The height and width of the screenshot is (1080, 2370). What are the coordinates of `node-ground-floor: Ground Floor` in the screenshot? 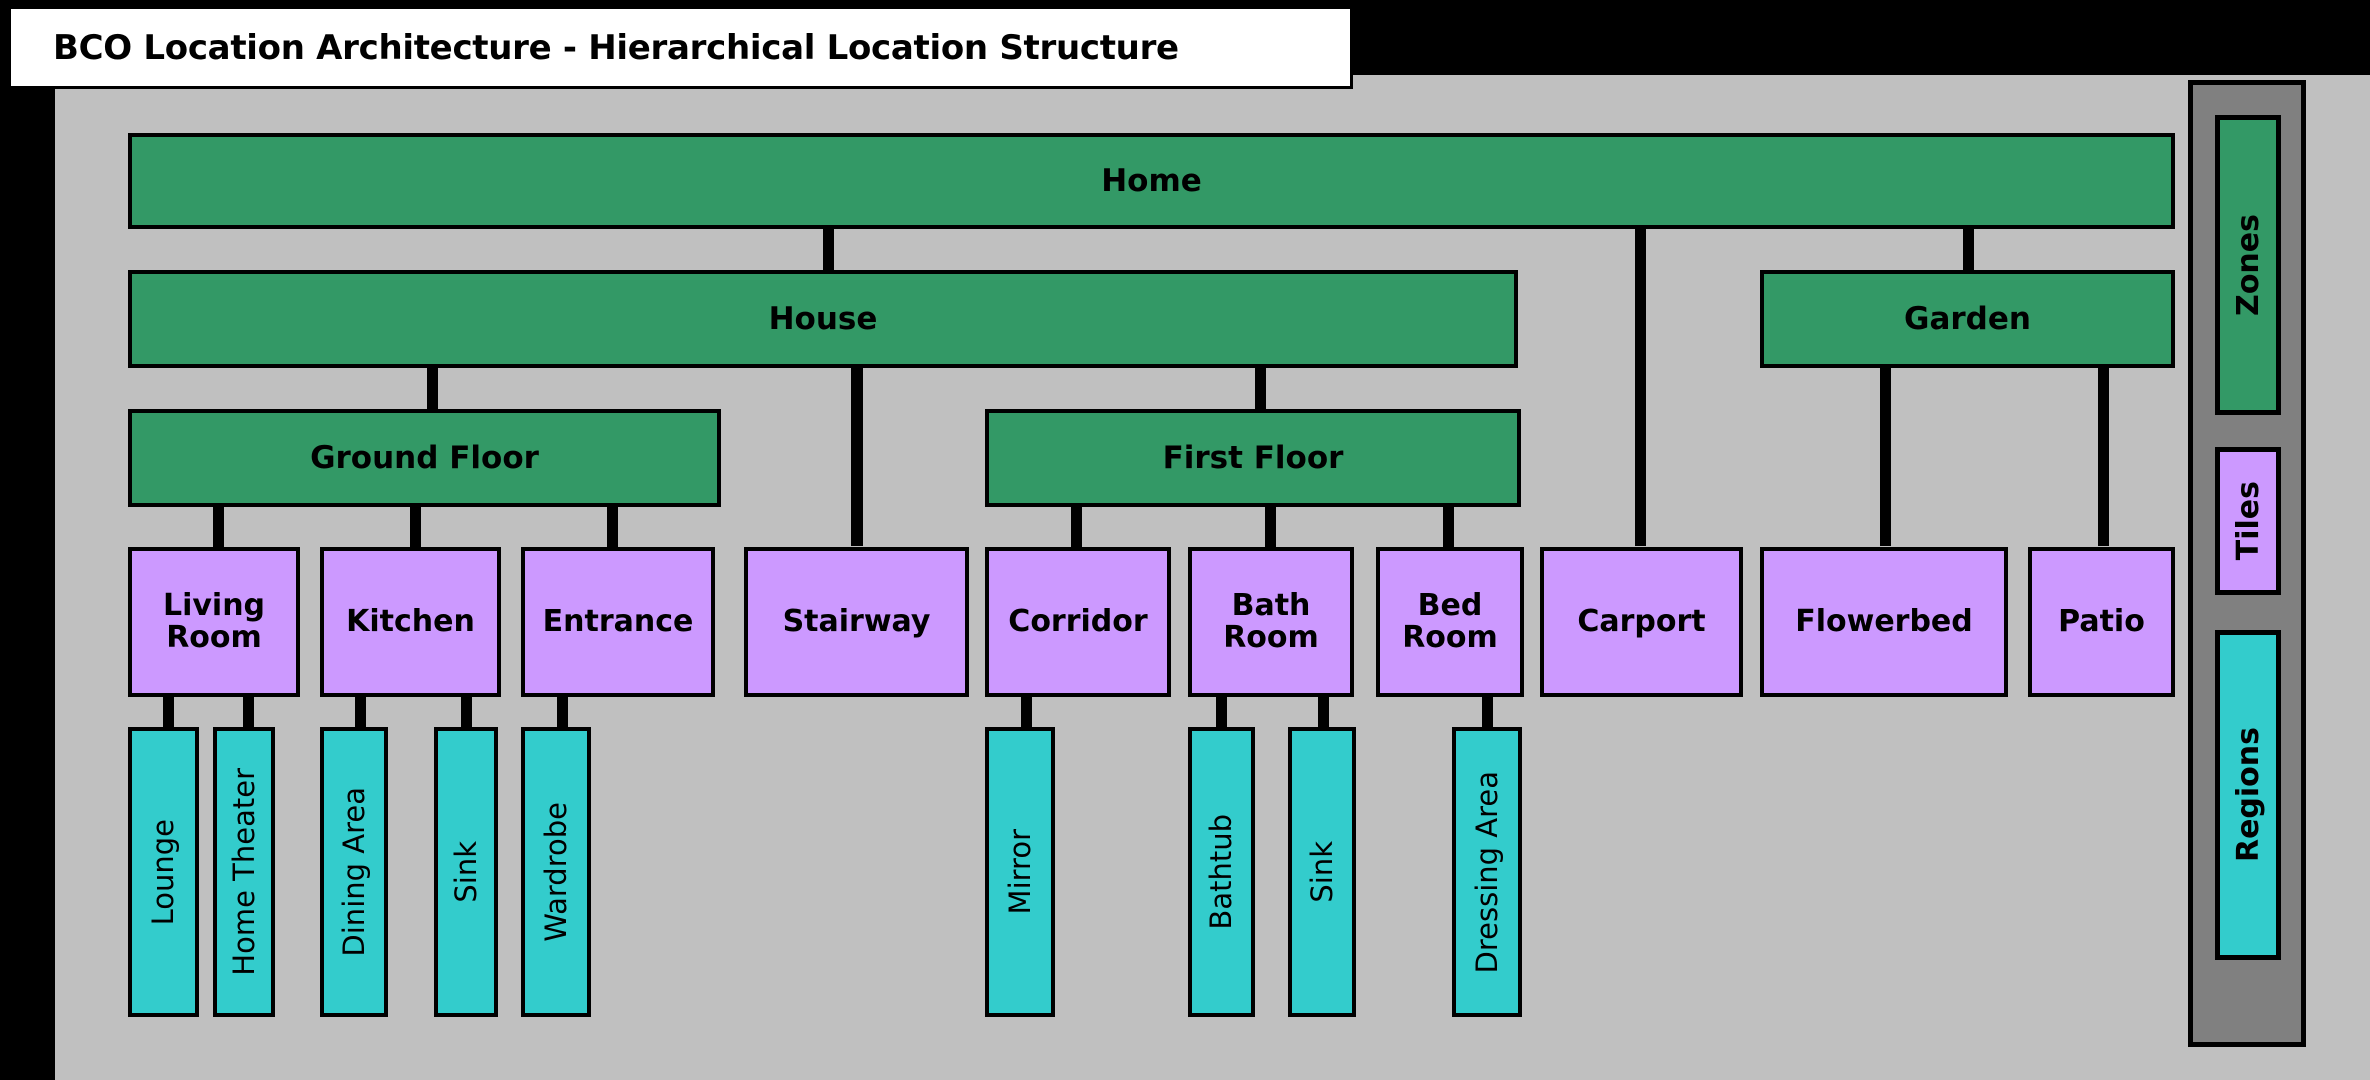 It's located at (424, 458).